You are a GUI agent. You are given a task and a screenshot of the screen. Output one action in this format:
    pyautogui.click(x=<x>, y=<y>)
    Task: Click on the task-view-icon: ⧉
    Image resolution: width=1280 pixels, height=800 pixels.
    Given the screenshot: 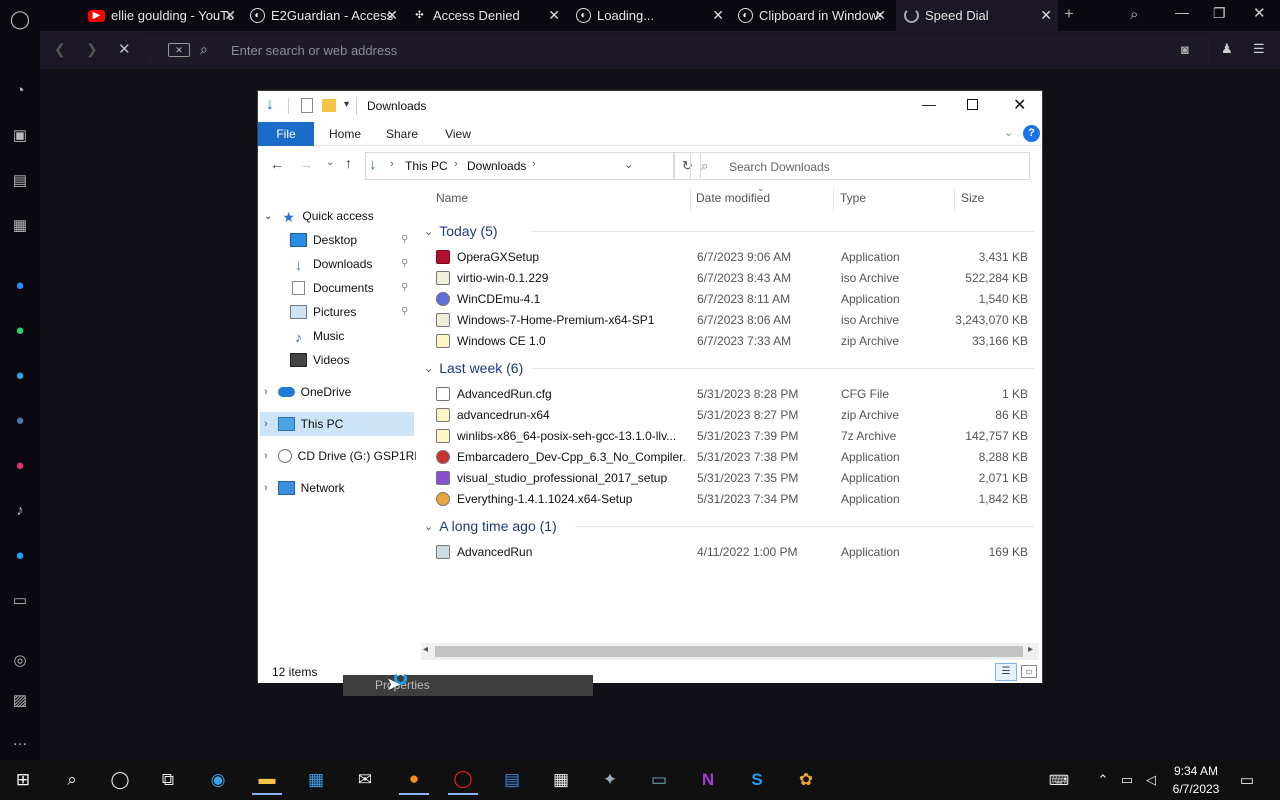 What is the action you would take?
    pyautogui.click(x=168, y=780)
    